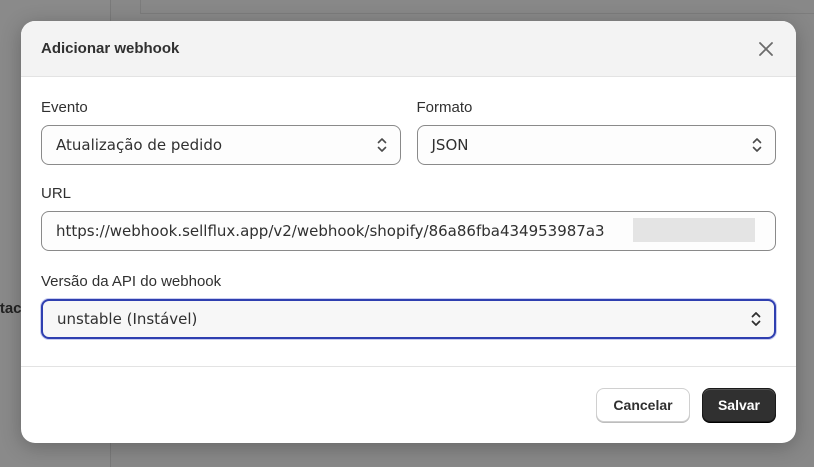  I want to click on modal-header: Adicionar webhook, so click(408, 49).